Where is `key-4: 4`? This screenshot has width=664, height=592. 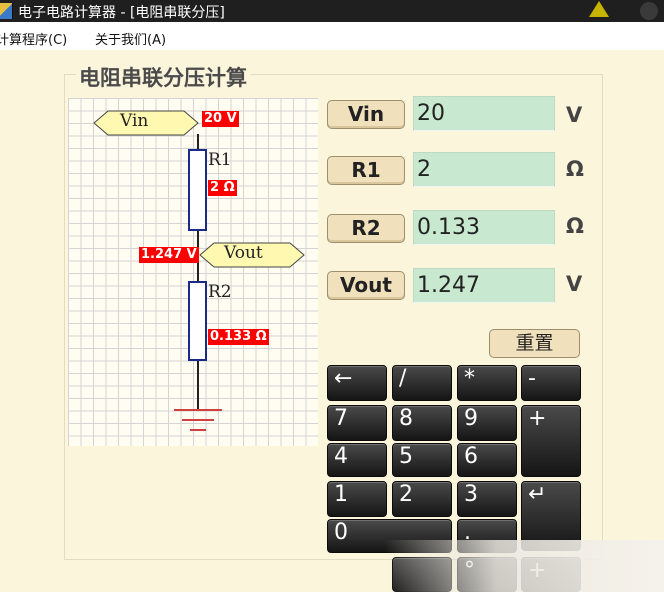
key-4: 4 is located at coordinates (357, 460).